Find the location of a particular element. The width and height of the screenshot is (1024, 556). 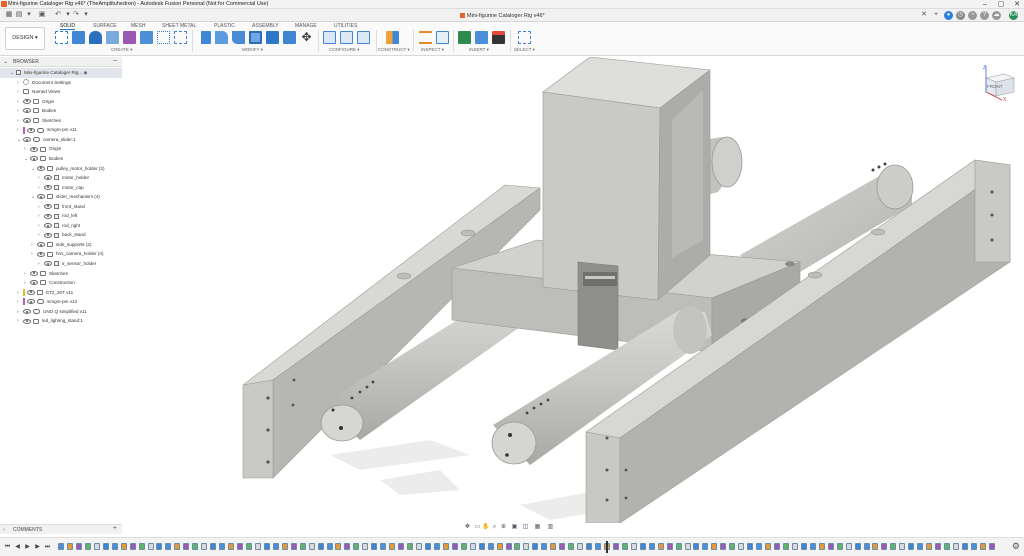

cloud-icon: ☁ is located at coordinates (996, 15).